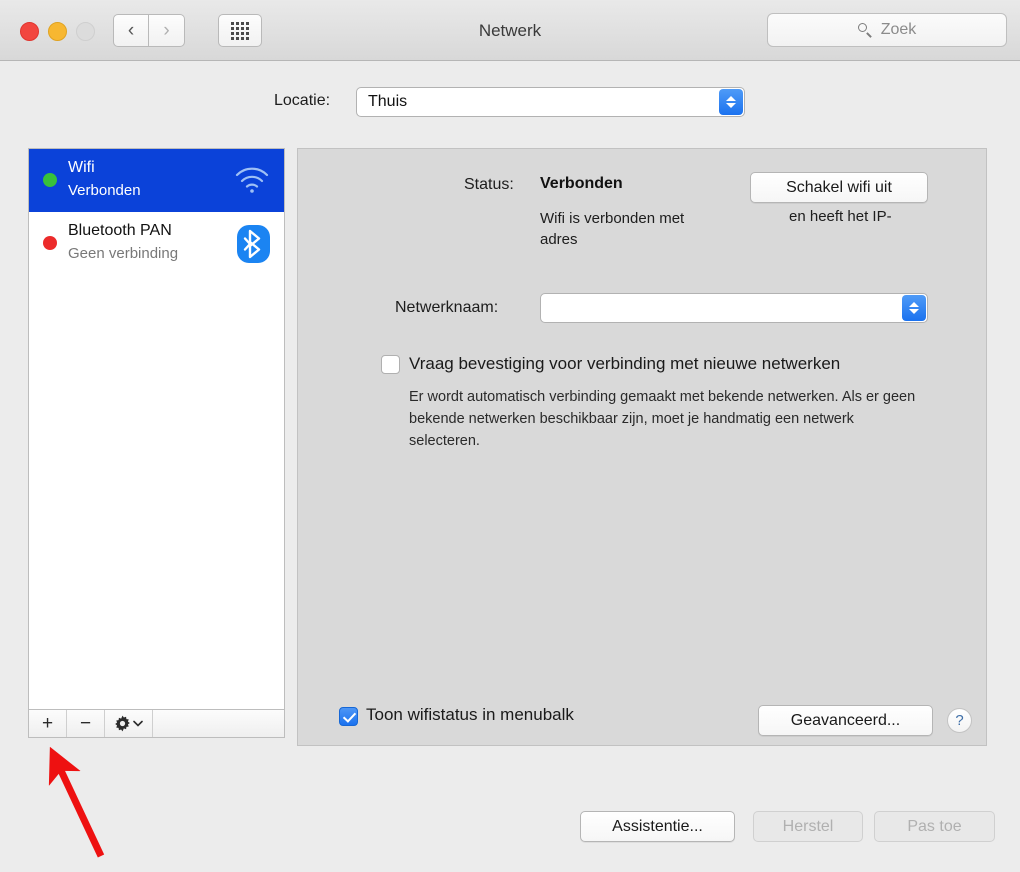  I want to click on sidebar-add-button: +, so click(48, 723).